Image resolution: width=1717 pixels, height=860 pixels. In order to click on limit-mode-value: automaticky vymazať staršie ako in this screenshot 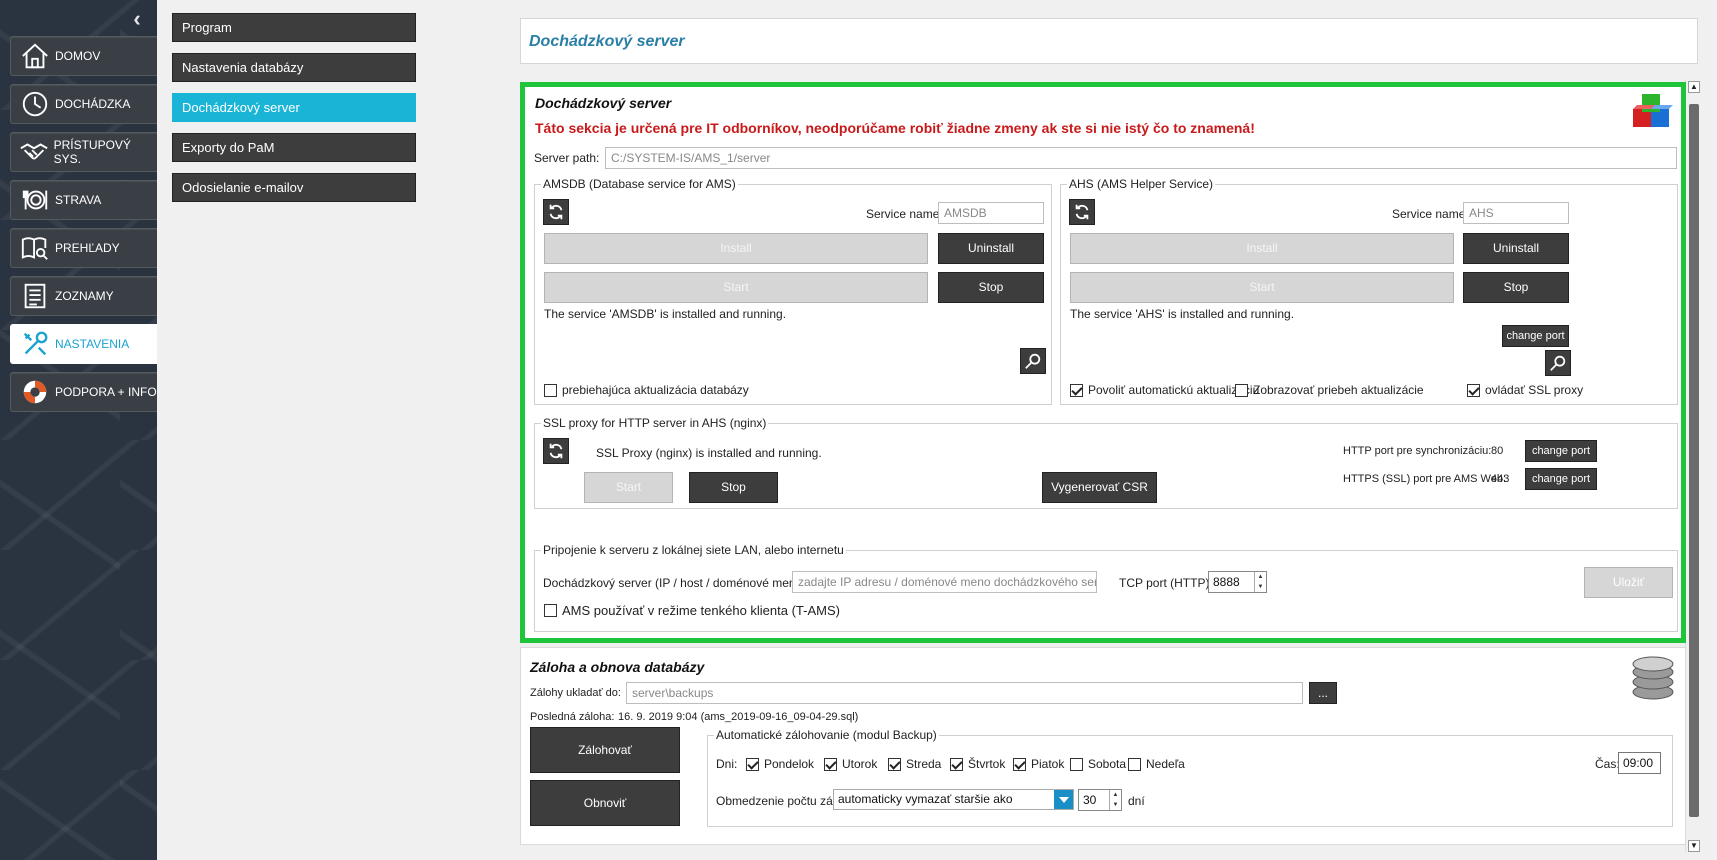, I will do `click(925, 799)`.